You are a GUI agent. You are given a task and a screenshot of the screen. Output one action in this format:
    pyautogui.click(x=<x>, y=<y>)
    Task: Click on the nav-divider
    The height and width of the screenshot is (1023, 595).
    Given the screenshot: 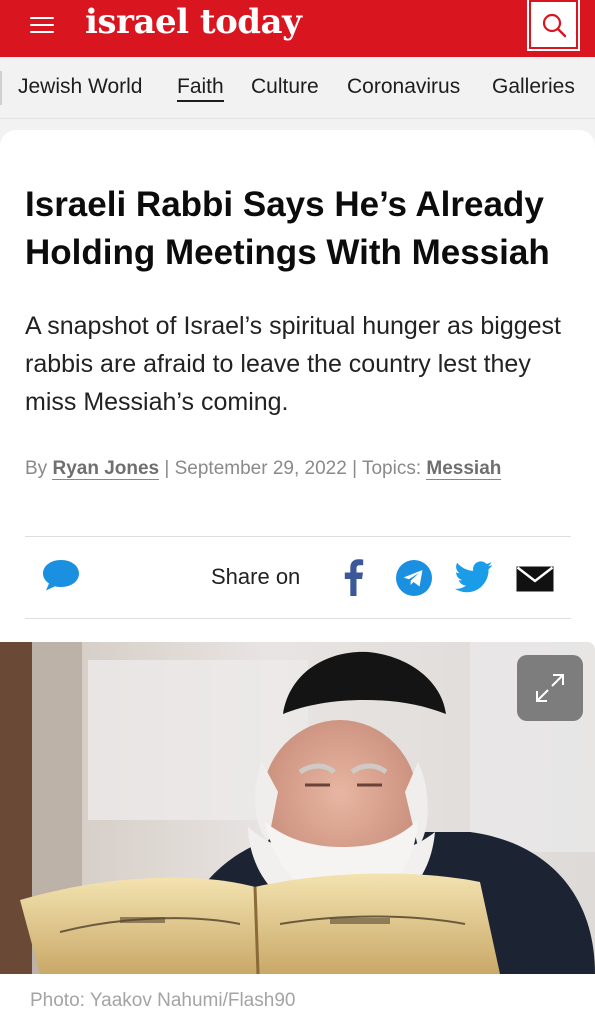 What is the action you would take?
    pyautogui.click(x=1, y=88)
    